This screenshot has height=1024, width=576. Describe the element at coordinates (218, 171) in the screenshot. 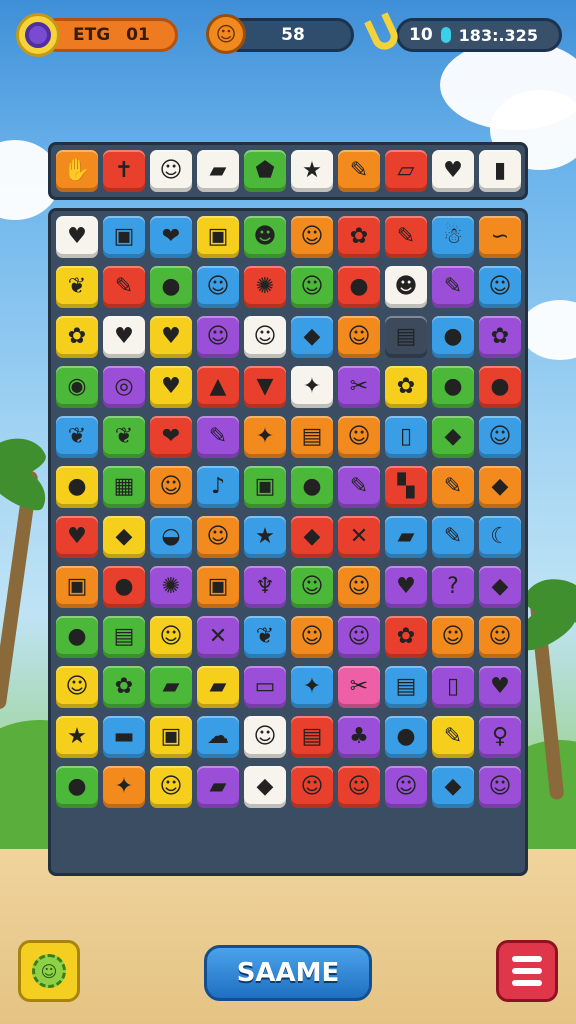

I see `top-row-tile: ▰` at that location.